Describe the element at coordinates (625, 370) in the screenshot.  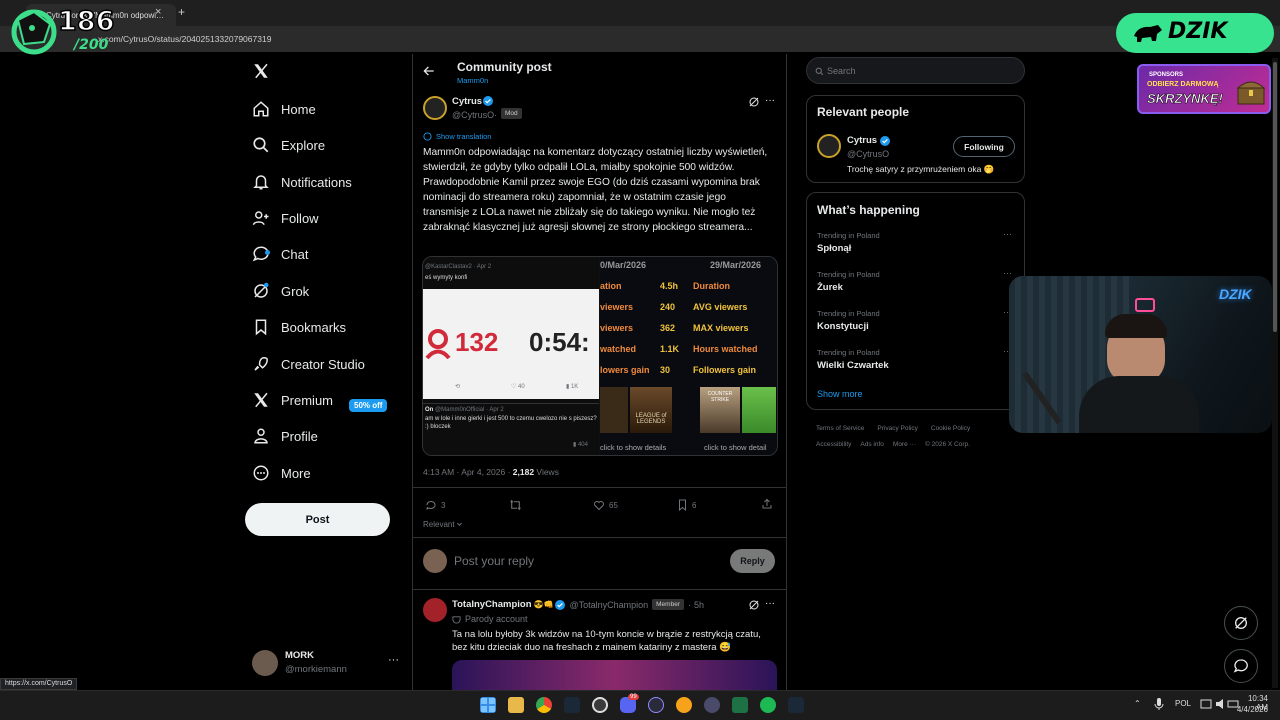
I see `stats-left-label: lowers gain` at that location.